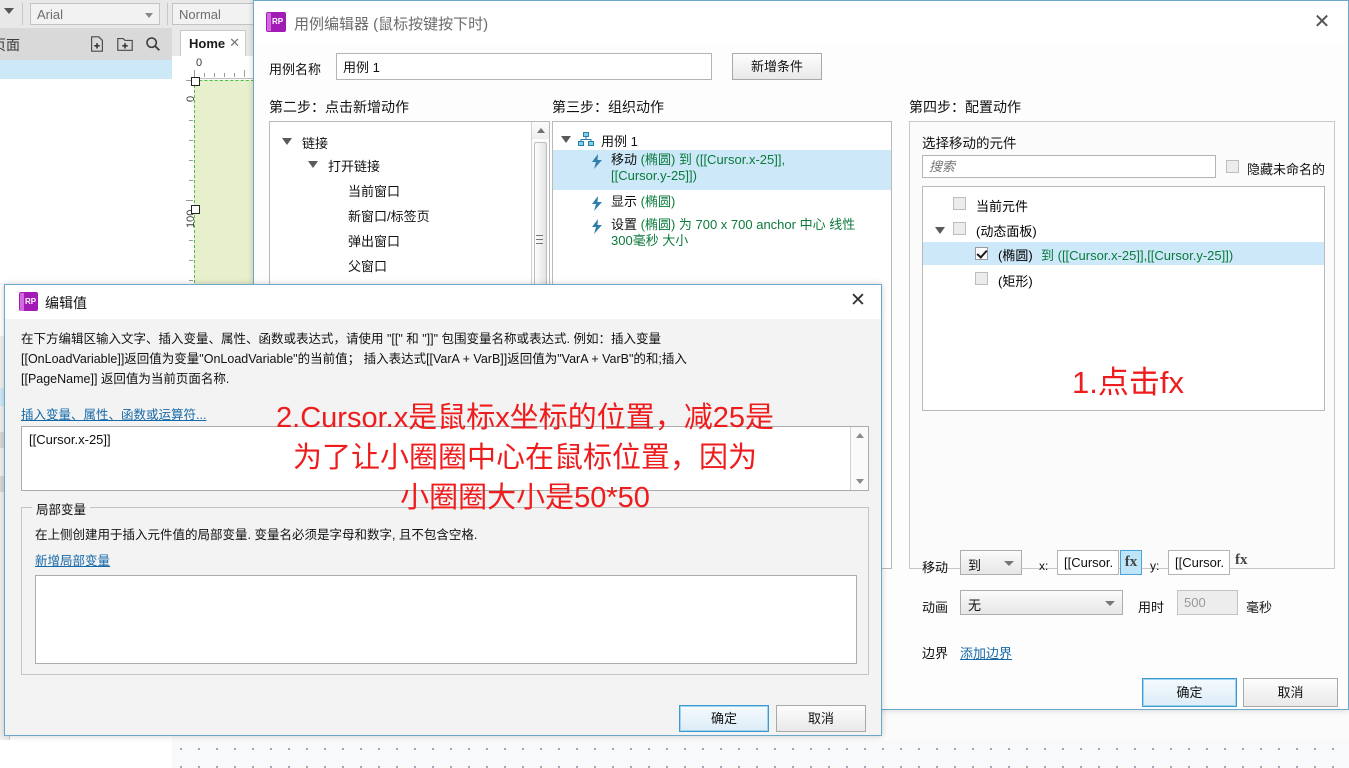 This screenshot has width=1349, height=768. I want to click on annotation-click-fx: 1.点击fx, so click(1128, 382).